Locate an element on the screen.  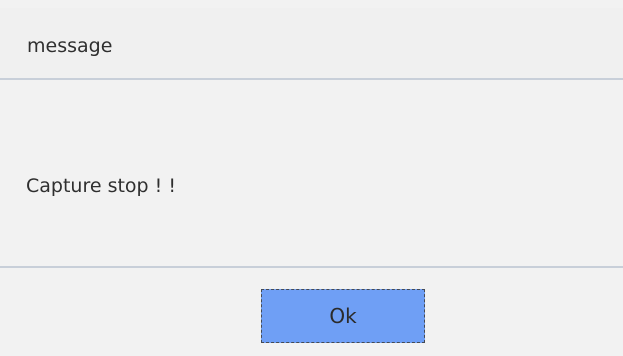
dialog-message: Capture stop ! ! is located at coordinates (101, 186).